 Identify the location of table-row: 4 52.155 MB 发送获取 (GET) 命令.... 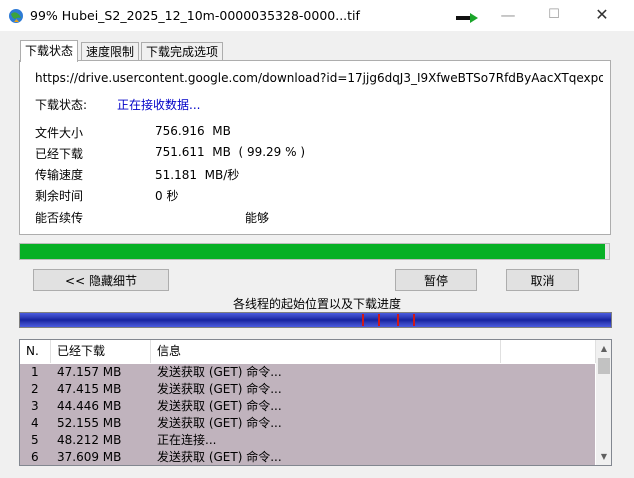
(307, 423).